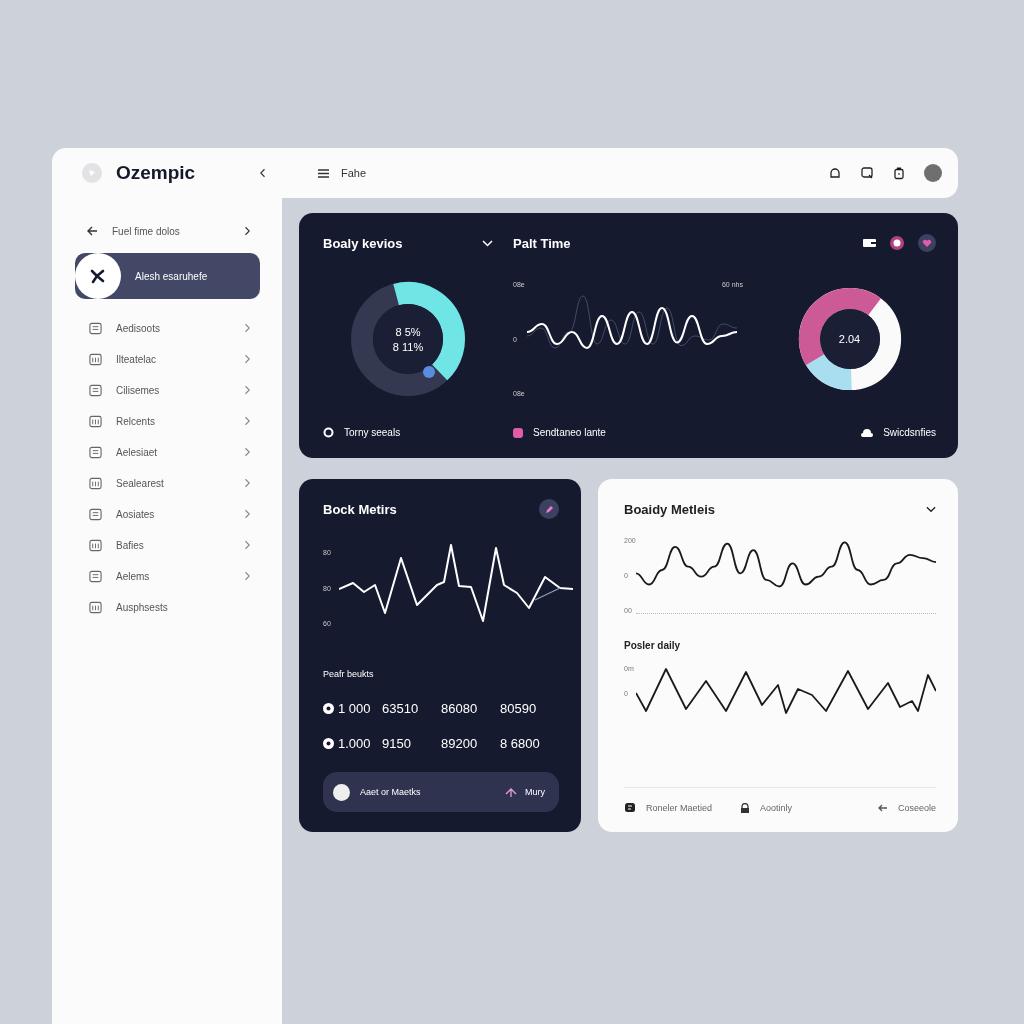 This screenshot has height=1024, width=1024. What do you see at coordinates (328, 432) in the screenshot?
I see `ring-icon` at bounding box center [328, 432].